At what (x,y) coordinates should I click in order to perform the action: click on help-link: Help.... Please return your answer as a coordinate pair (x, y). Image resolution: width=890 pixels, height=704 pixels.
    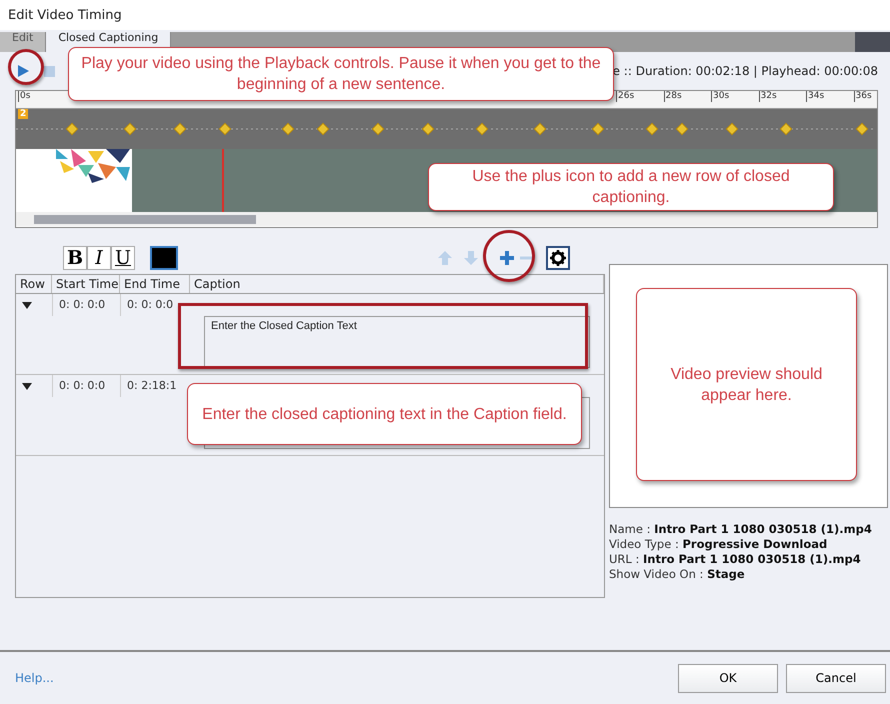
    Looking at the image, I should click on (34, 678).